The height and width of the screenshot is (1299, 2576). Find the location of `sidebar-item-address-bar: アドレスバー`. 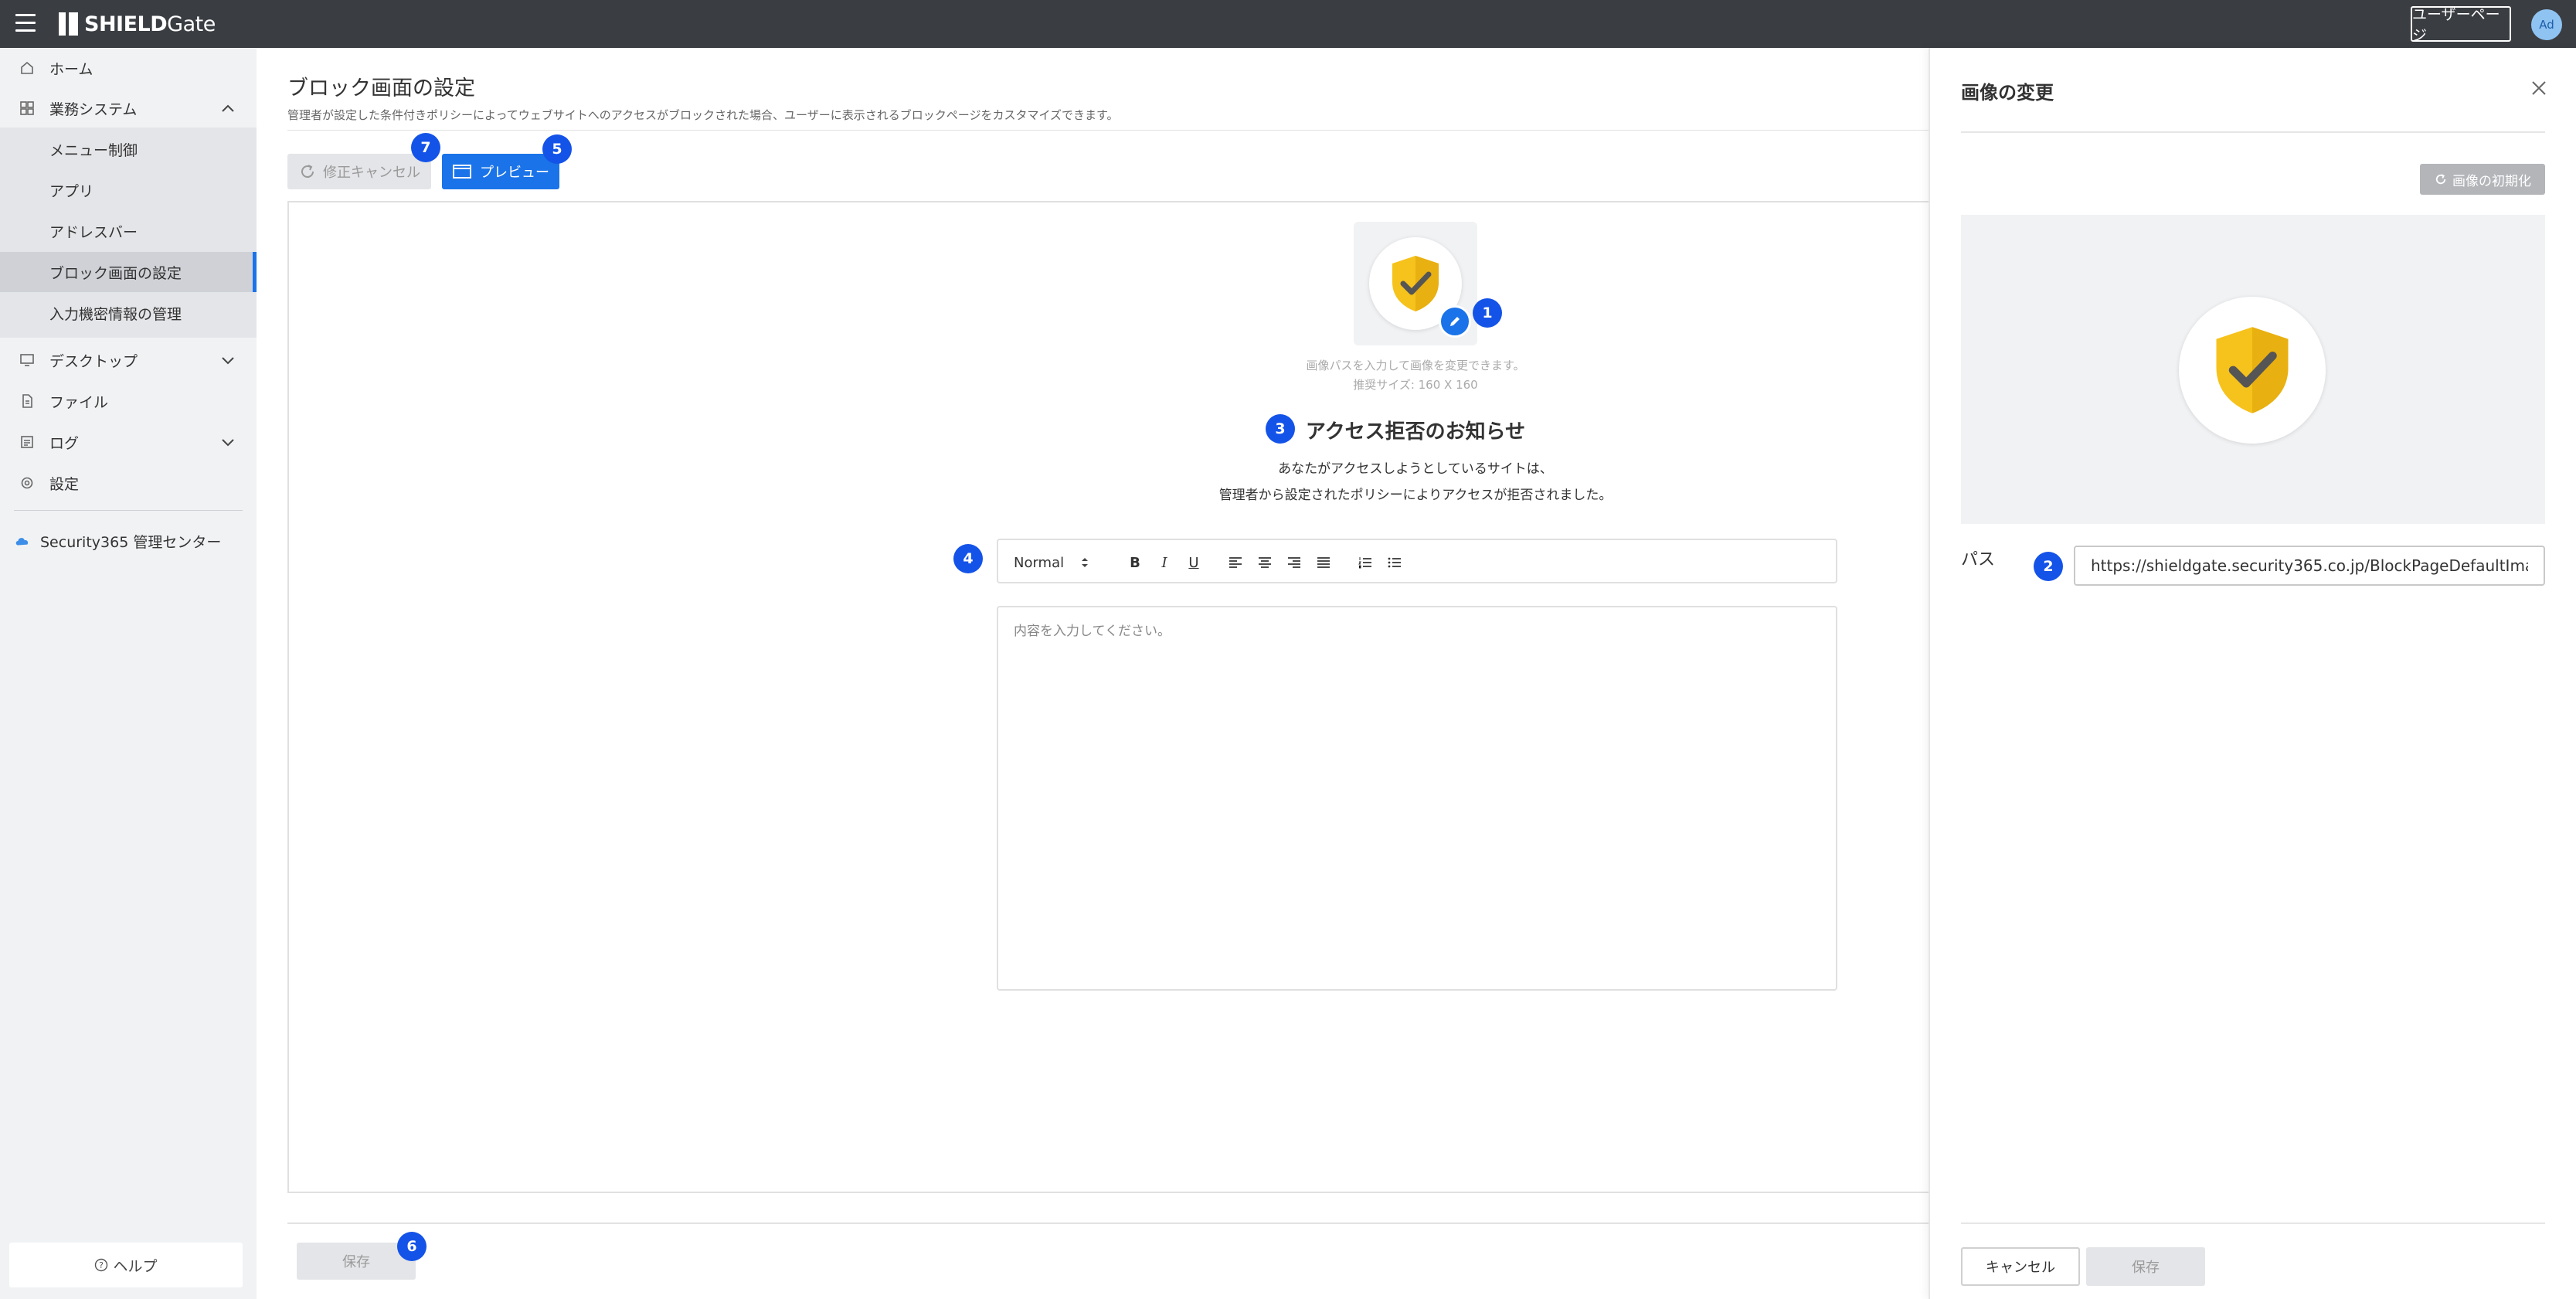

sidebar-item-address-bar: アドレスバー is located at coordinates (128, 231).